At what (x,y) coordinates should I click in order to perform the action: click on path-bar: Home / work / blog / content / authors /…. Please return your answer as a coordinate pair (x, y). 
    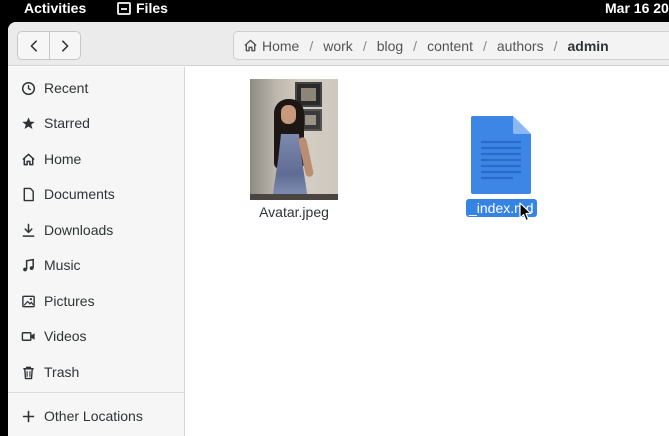
    Looking at the image, I should click on (451, 45).